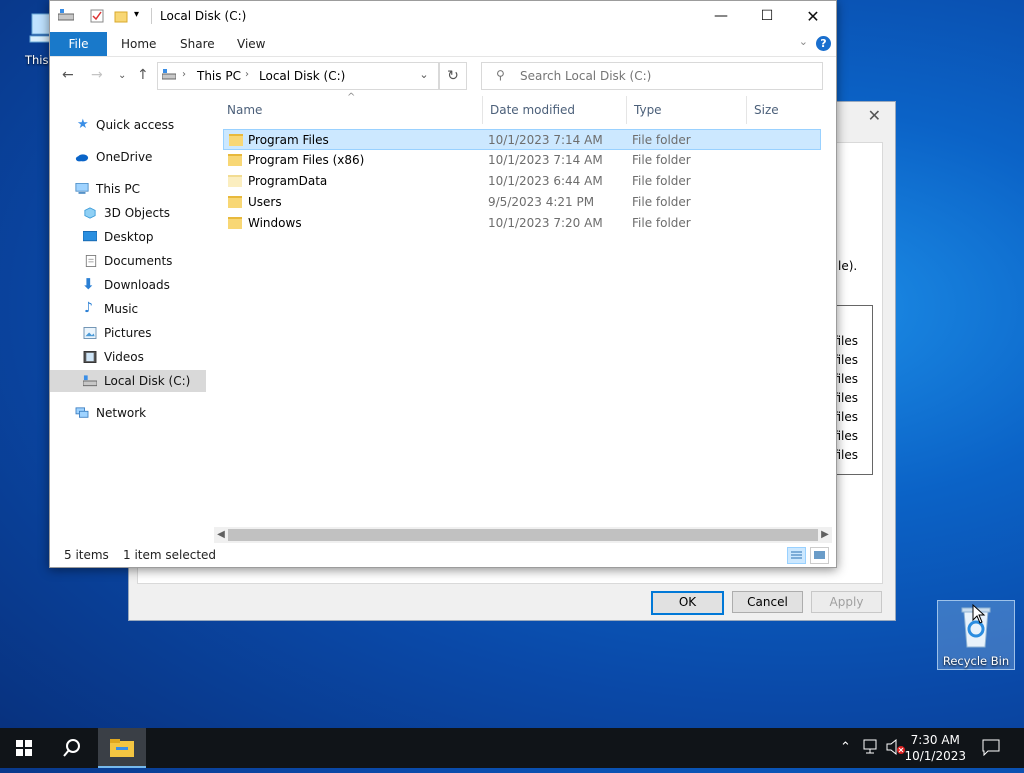 This screenshot has width=1024, height=773. What do you see at coordinates (500, 75) in the screenshot?
I see `search-icon: ⚲` at bounding box center [500, 75].